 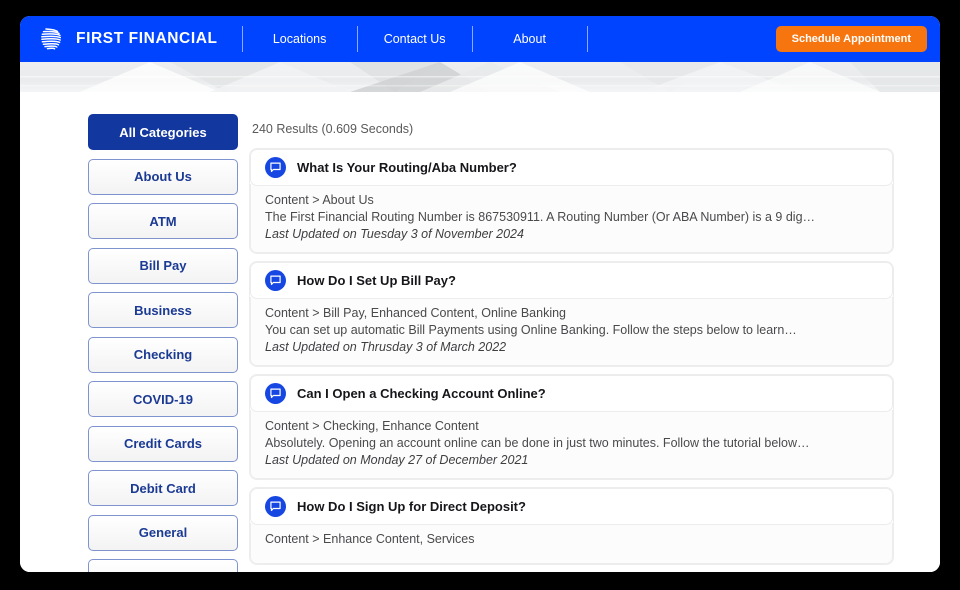 What do you see at coordinates (415, 39) in the screenshot?
I see `nav-link-contact-us: Contact Us` at bounding box center [415, 39].